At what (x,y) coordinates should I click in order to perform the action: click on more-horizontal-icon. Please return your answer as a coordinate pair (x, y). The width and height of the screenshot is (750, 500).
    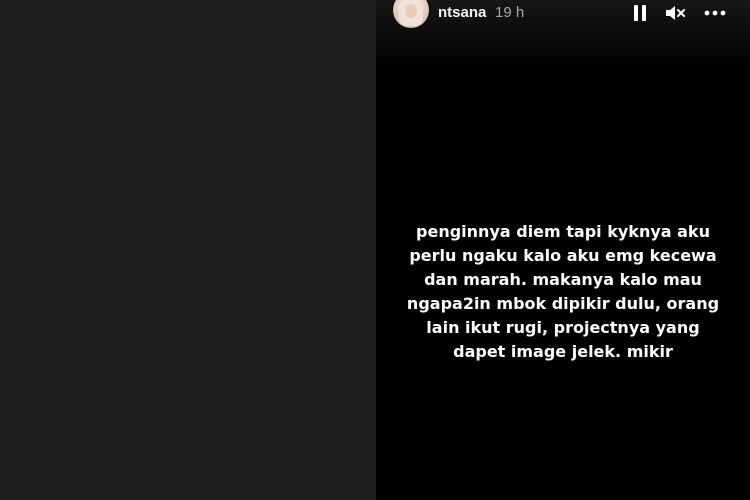
    Looking at the image, I should click on (715, 13).